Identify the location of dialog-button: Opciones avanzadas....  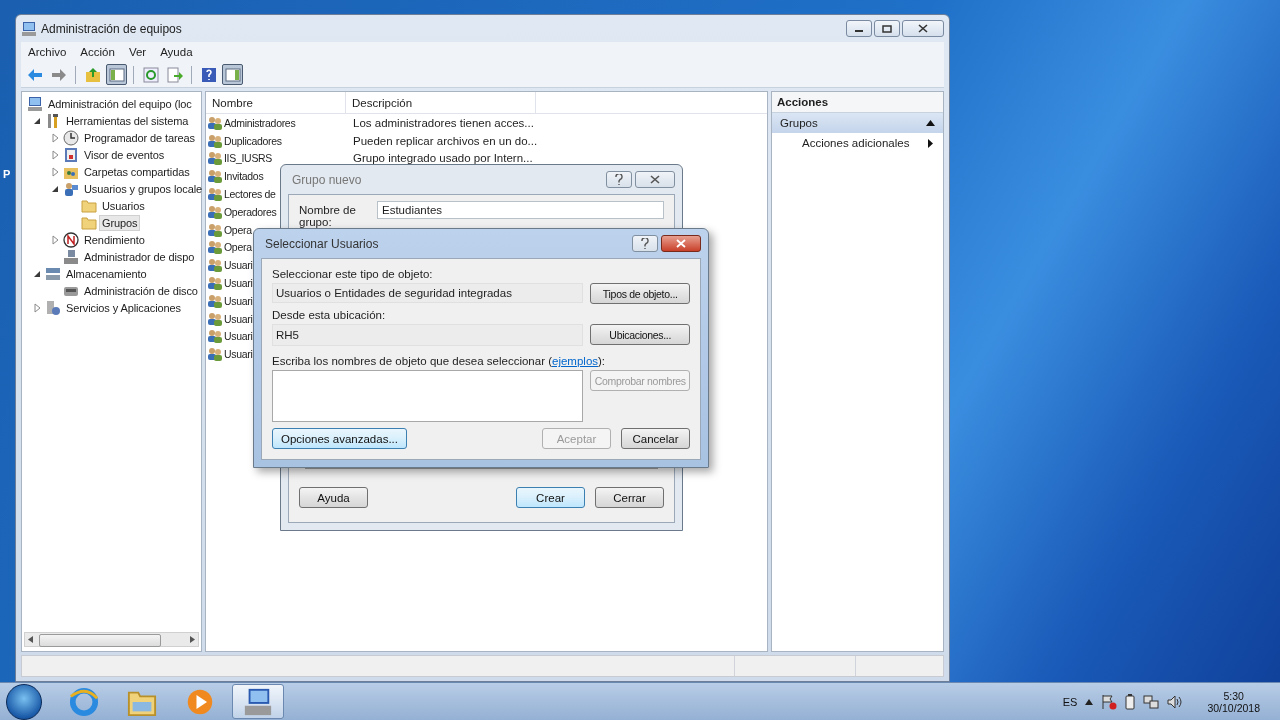
(339, 438).